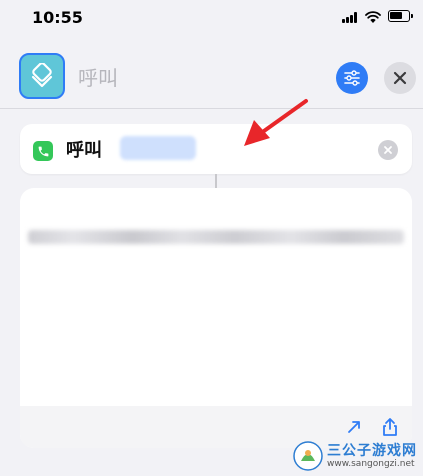  I want to click on wifi-icon, so click(373, 17).